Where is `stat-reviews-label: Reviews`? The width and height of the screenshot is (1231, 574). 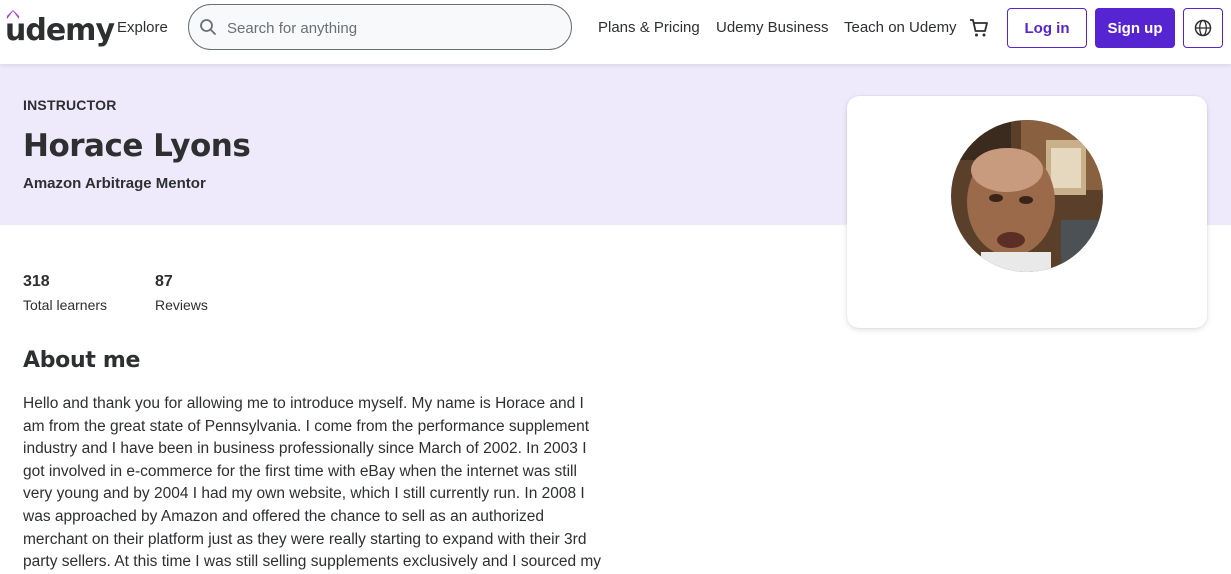 stat-reviews-label: Reviews is located at coordinates (181, 305).